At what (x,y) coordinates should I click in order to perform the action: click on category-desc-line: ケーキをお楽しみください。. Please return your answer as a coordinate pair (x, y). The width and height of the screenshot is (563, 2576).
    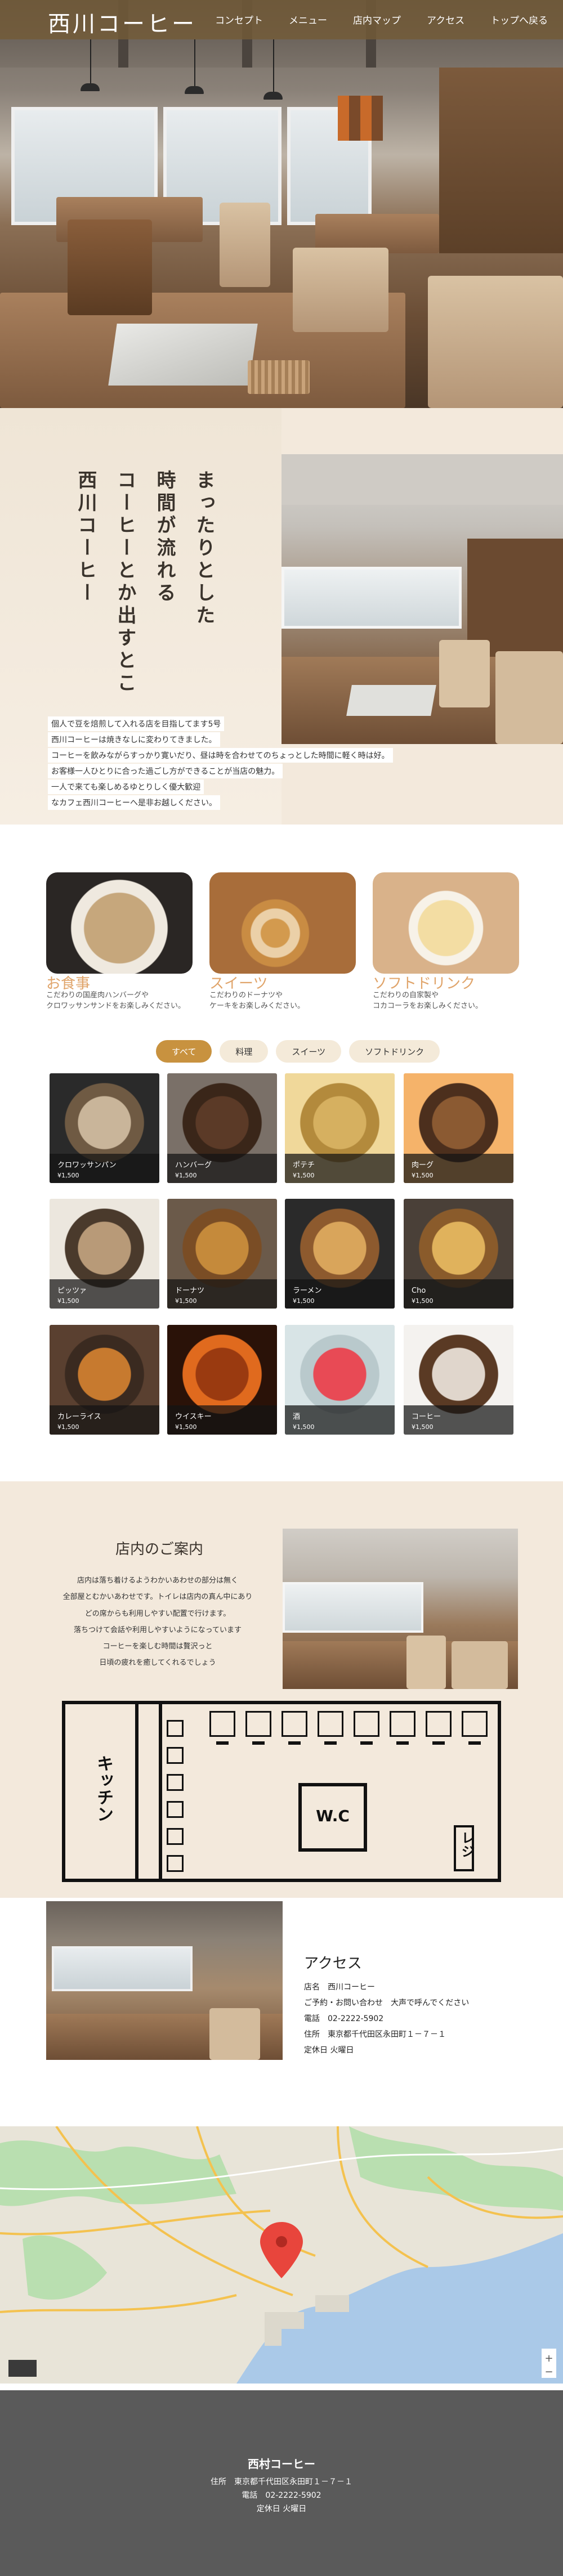
    Looking at the image, I should click on (257, 1005).